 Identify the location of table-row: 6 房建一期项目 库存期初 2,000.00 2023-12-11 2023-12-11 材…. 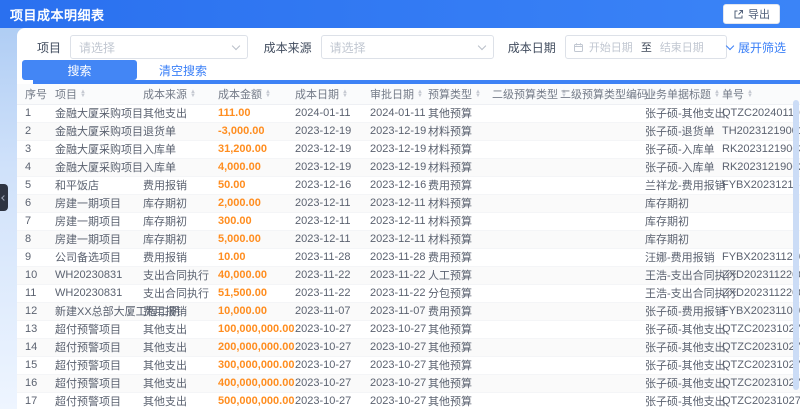
(408, 203).